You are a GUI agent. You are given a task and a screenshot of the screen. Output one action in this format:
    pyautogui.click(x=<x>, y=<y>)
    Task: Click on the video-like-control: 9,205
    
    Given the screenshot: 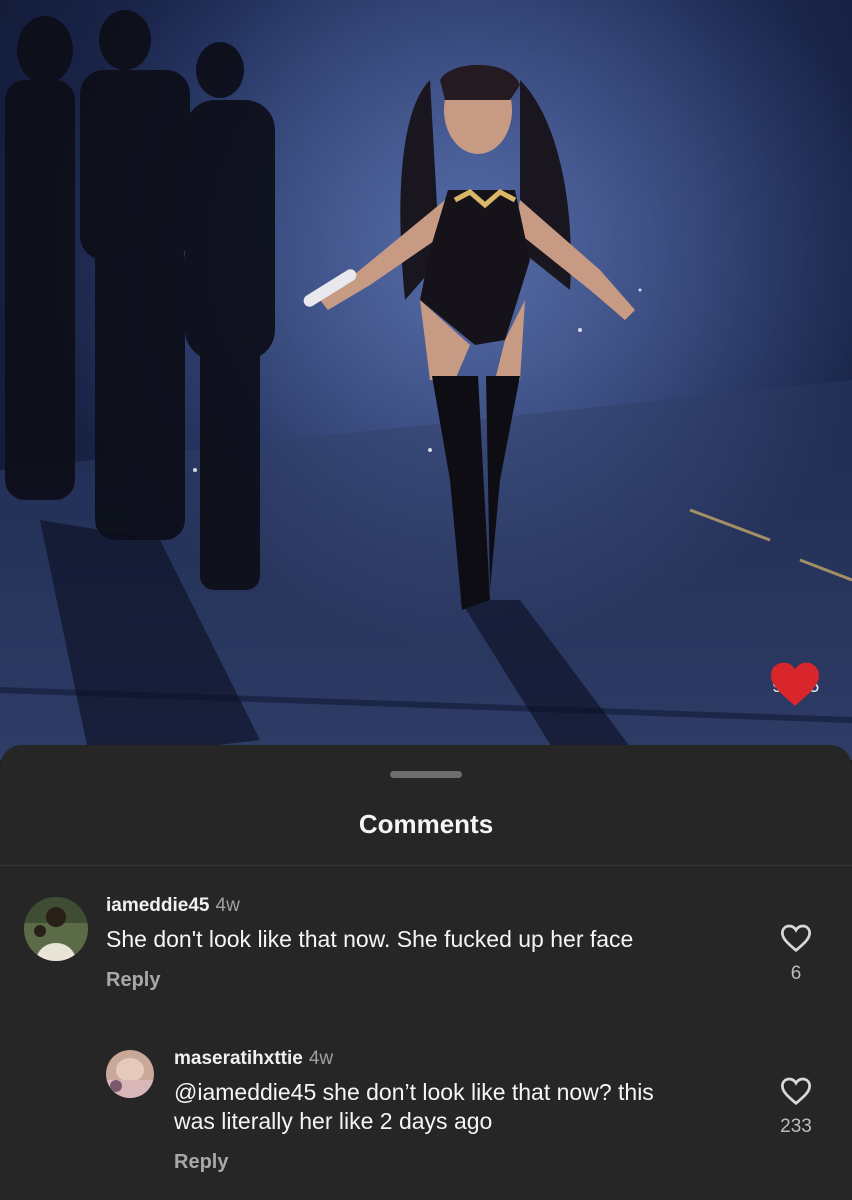 What is the action you would take?
    pyautogui.click(x=796, y=683)
    